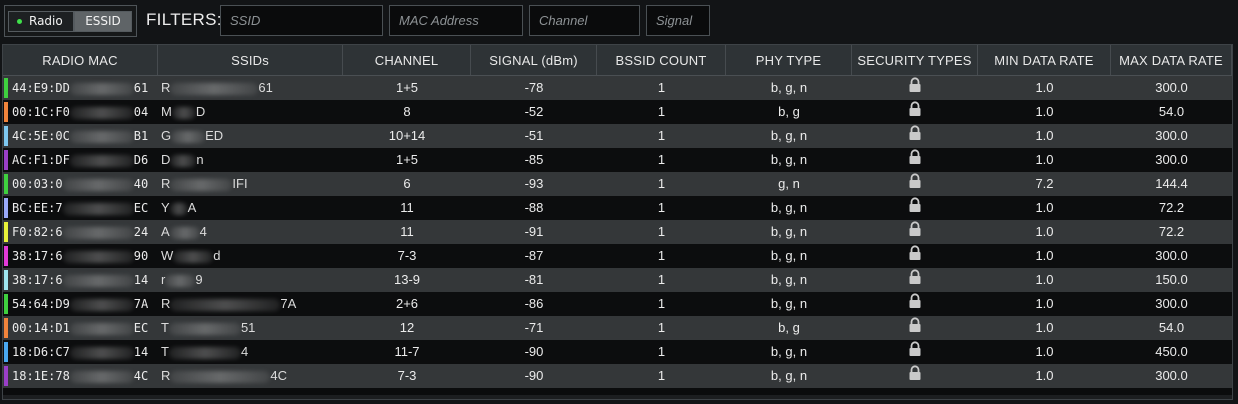  What do you see at coordinates (407, 60) in the screenshot?
I see `column-header-channel: CHANNEL` at bounding box center [407, 60].